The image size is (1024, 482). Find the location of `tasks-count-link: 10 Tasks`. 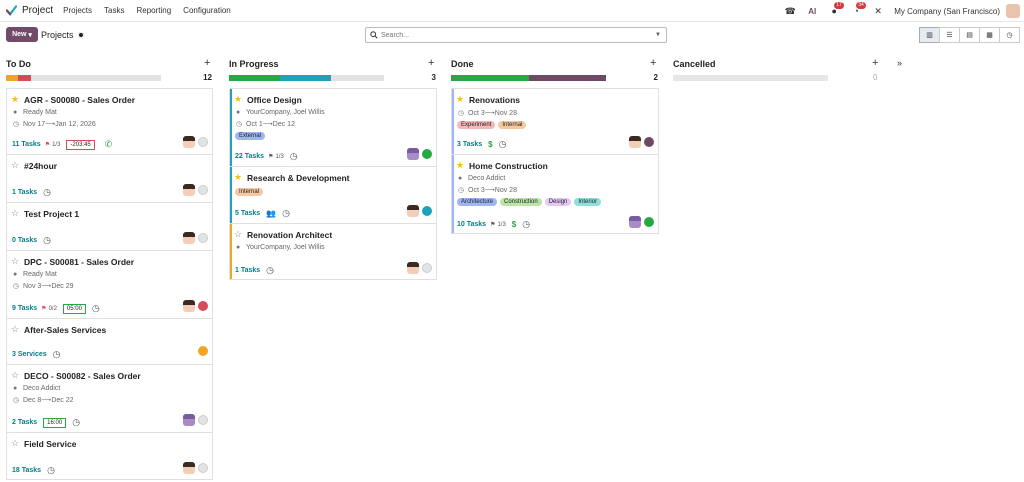

tasks-count-link: 10 Tasks is located at coordinates (471, 224).